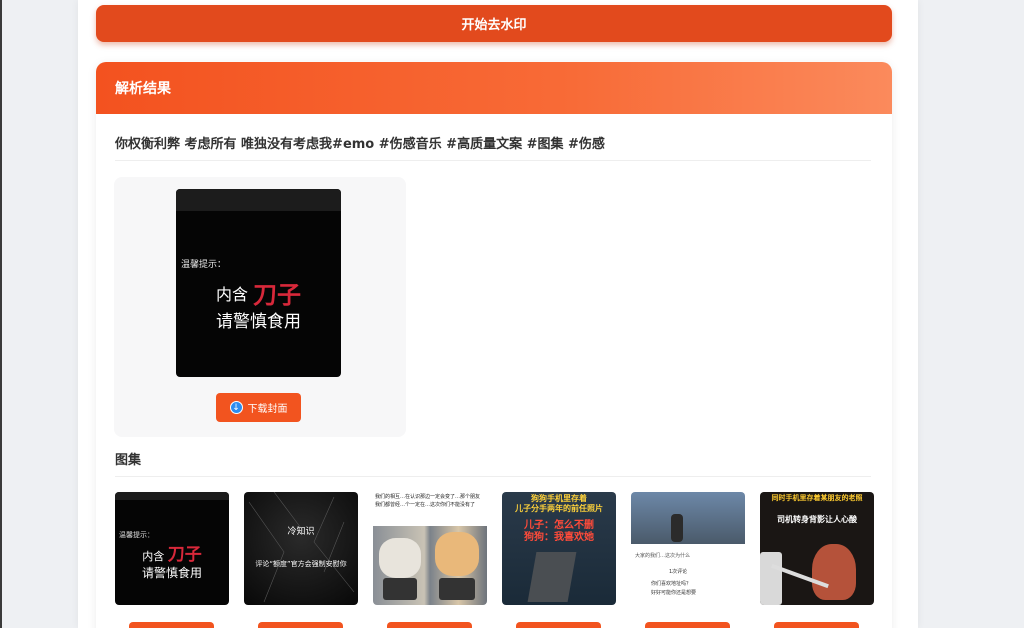 The height and width of the screenshot is (628, 1024). Describe the element at coordinates (143, 89) in the screenshot. I see `result-title: 解析结果` at that location.